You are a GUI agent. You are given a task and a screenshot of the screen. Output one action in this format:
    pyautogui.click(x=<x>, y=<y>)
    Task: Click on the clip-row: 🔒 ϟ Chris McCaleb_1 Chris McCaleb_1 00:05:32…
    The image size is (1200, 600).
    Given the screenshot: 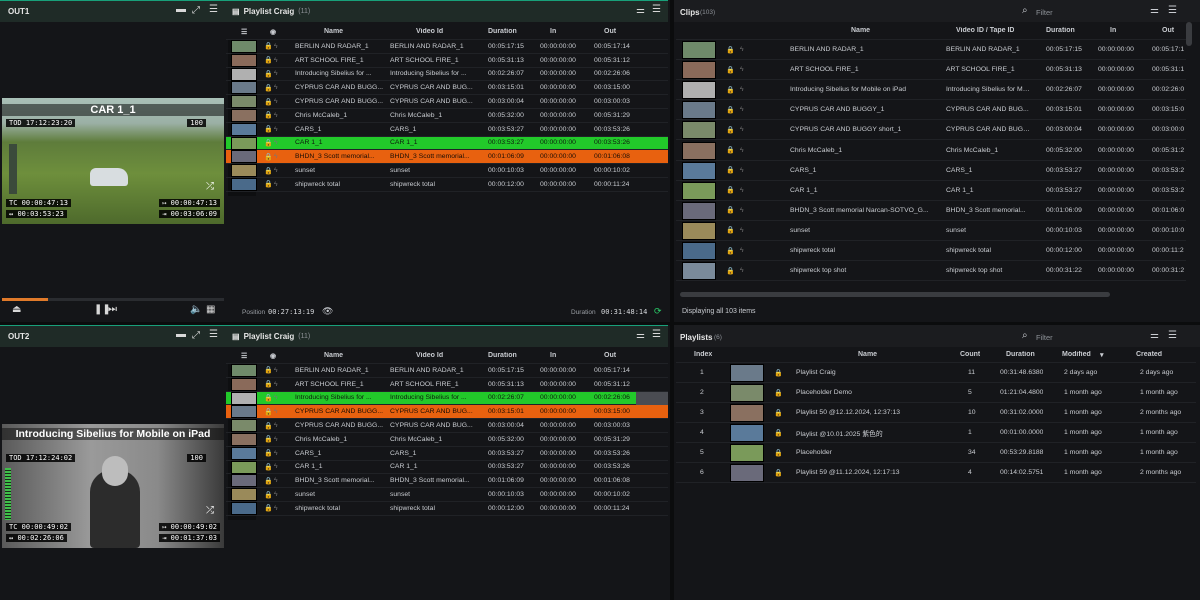 What is the action you would take?
    pyautogui.click(x=931, y=151)
    